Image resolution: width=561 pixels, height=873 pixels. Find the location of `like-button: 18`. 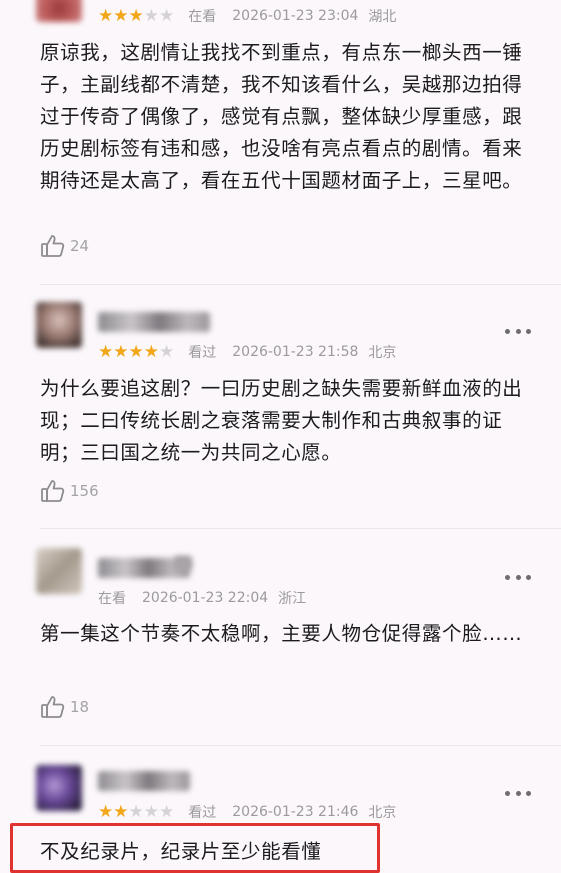

like-button: 18 is located at coordinates (64, 707).